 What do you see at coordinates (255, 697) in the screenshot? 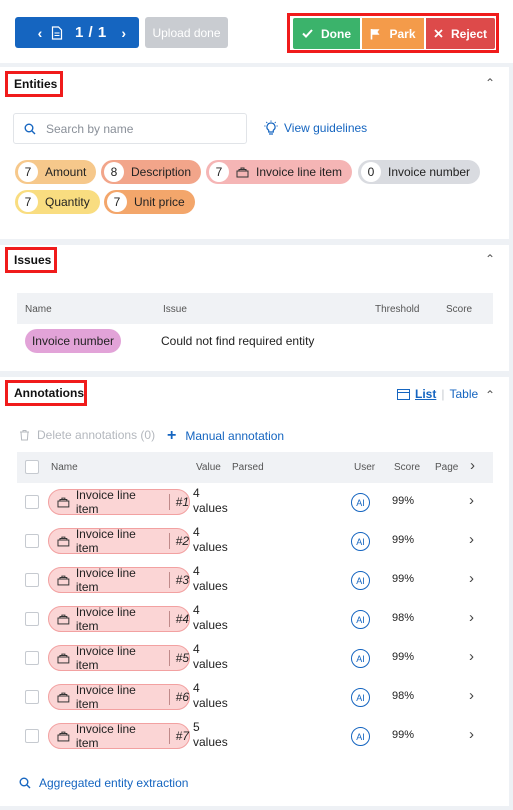
I see `annotation-row: Invoice line item #6 4 values AI 98% ›` at bounding box center [255, 697].